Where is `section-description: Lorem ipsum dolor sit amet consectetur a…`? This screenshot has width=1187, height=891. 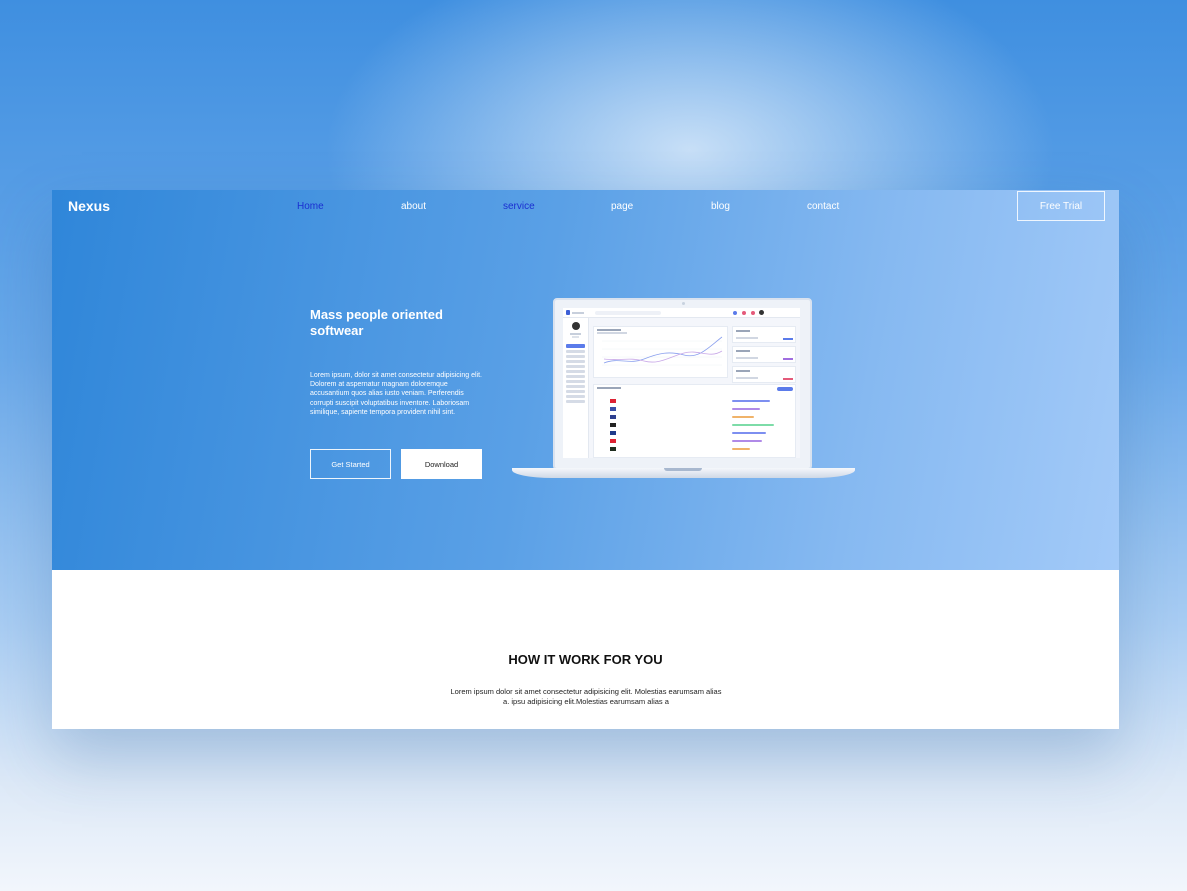 section-description: Lorem ipsum dolor sit amet consectetur a… is located at coordinates (586, 696).